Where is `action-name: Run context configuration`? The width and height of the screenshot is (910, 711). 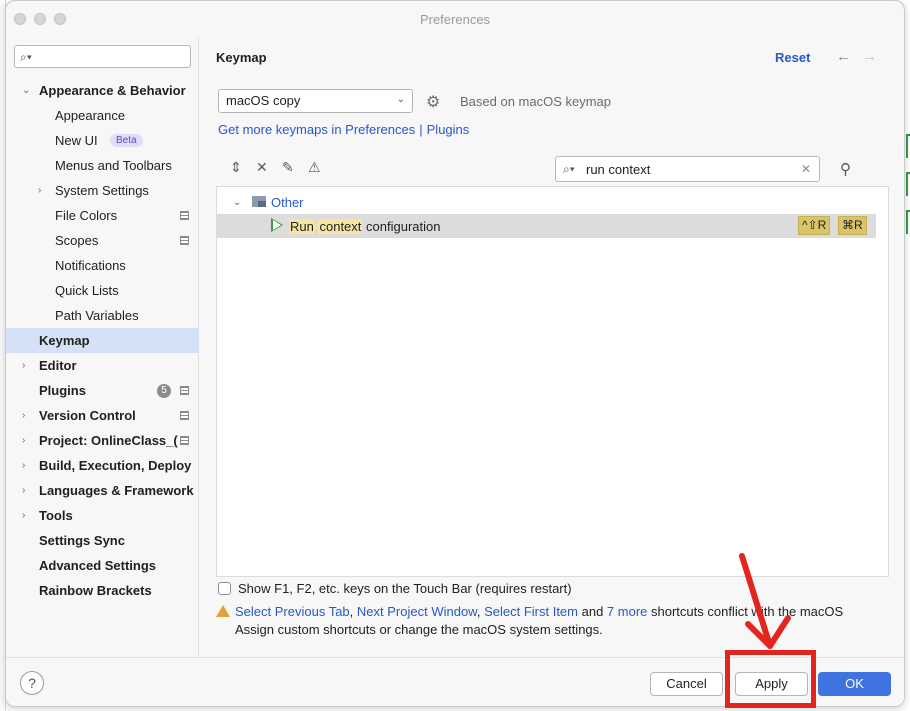
action-name: Run context configuration is located at coordinates (365, 226).